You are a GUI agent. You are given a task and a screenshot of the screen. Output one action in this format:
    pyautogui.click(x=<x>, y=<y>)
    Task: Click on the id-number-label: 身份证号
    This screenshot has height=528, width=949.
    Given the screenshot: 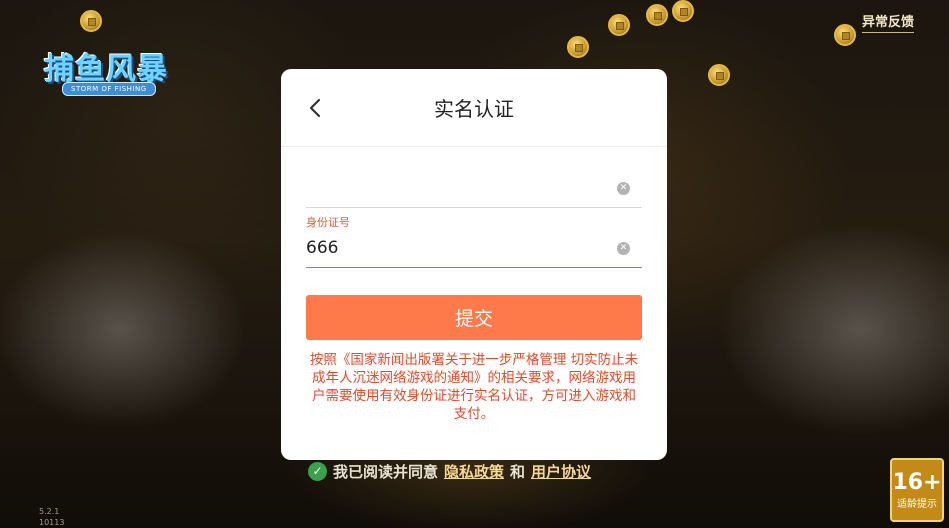 What is the action you would take?
    pyautogui.click(x=328, y=222)
    